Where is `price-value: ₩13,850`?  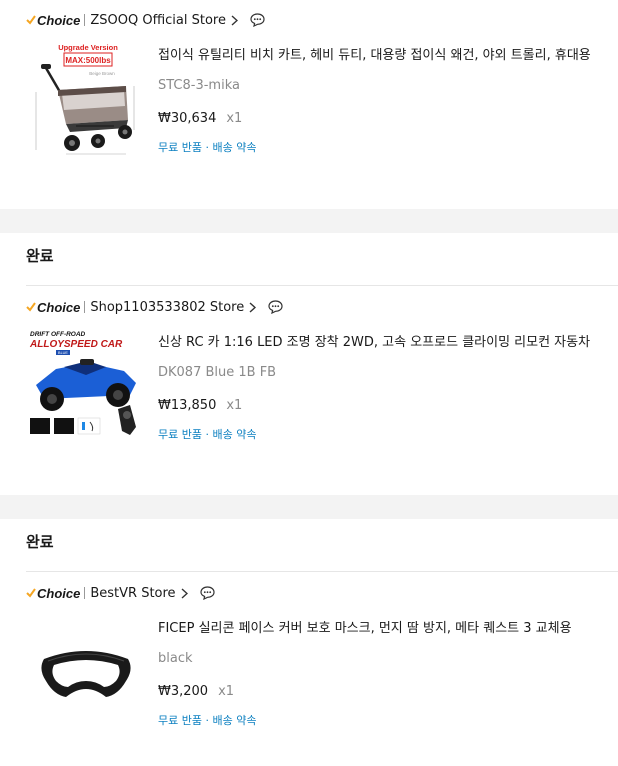
price-value: ₩13,850 is located at coordinates (187, 405).